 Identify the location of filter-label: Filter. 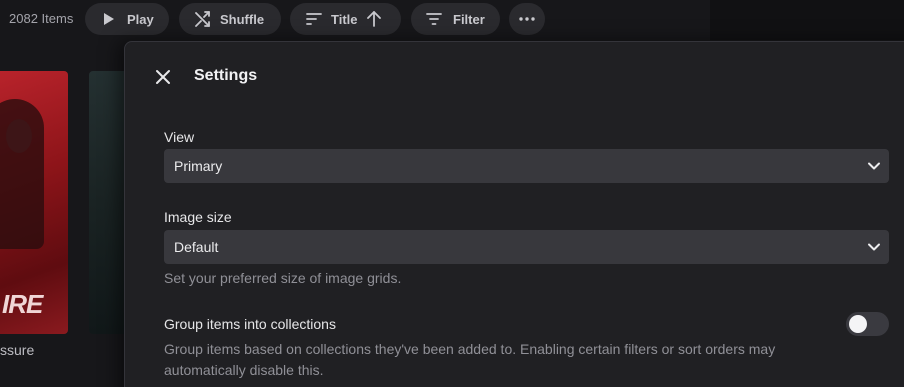
(469, 19).